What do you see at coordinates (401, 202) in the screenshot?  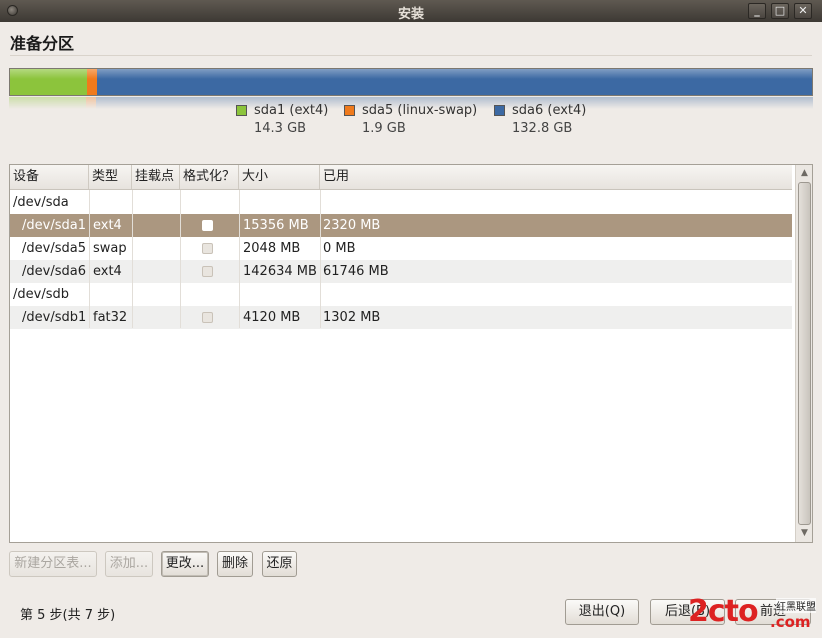 I see `table-row: /dev/sda` at bounding box center [401, 202].